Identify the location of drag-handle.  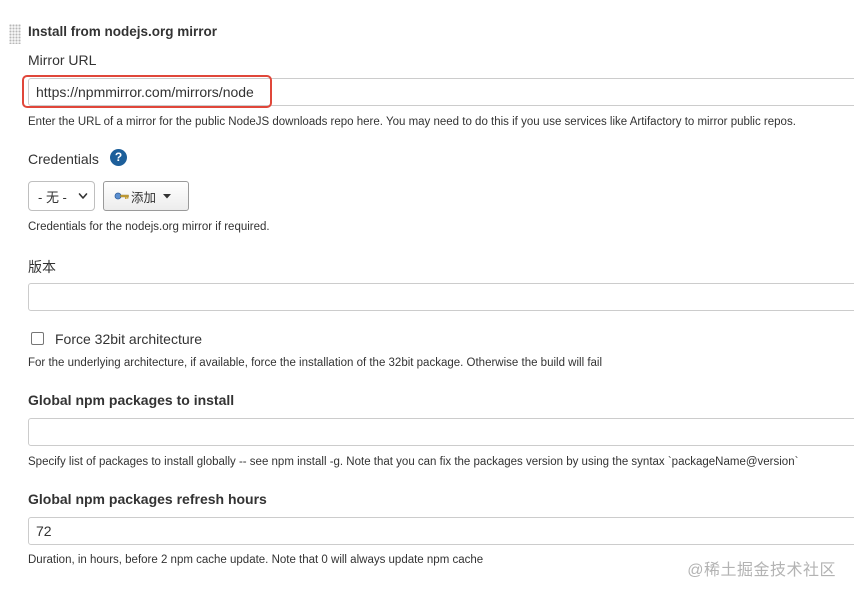
(15, 34).